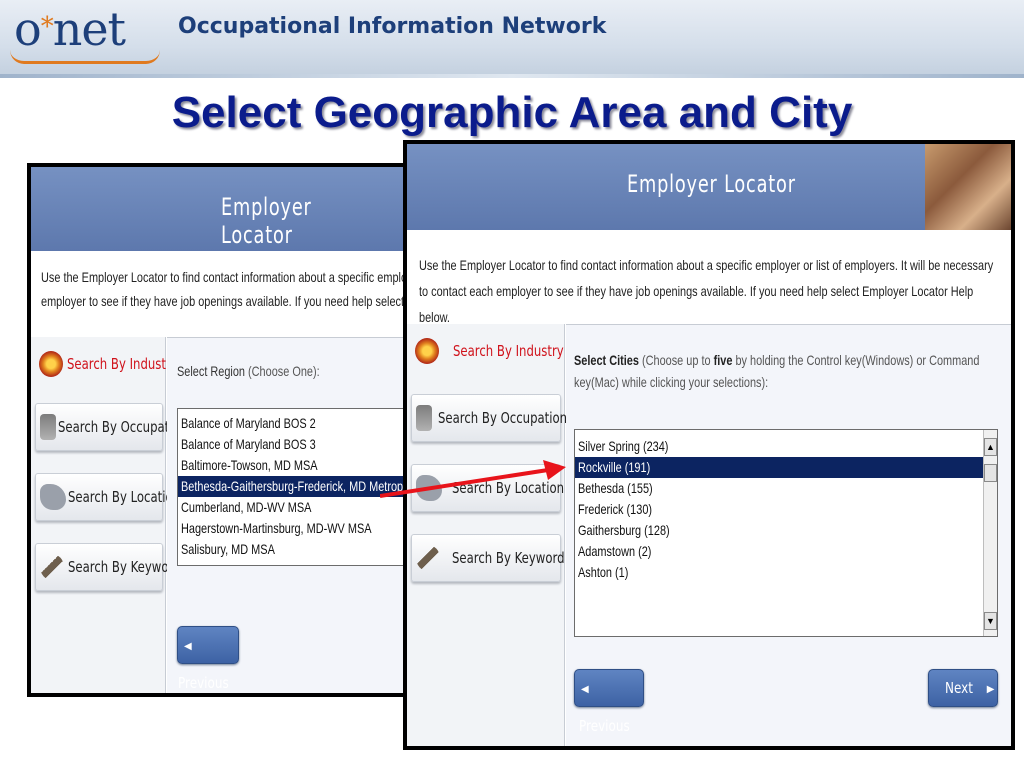 The image size is (1024, 768). What do you see at coordinates (228, 549) in the screenshot?
I see `option-label: Salisbury, MD MSA` at bounding box center [228, 549].